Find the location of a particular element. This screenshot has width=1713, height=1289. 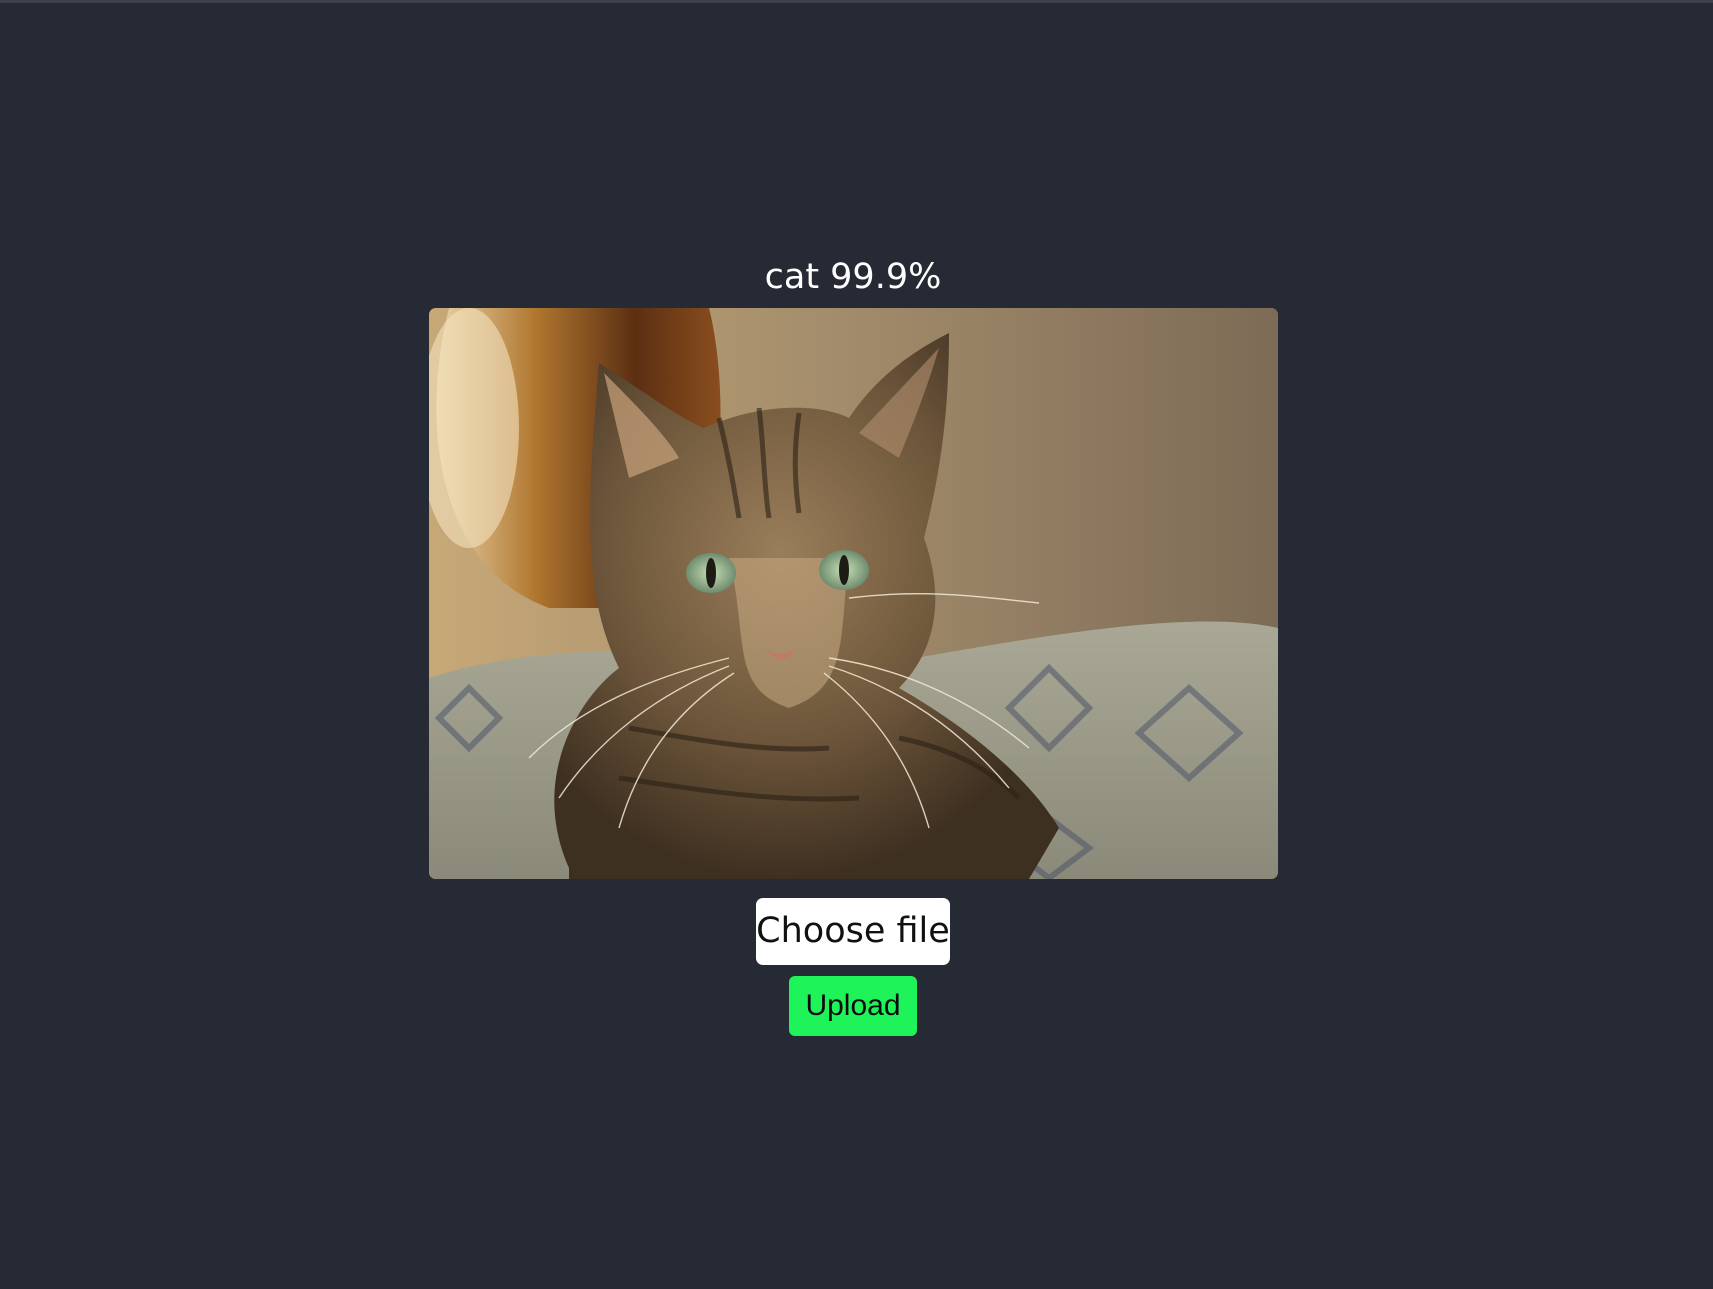

upload-button: Upload is located at coordinates (853, 1006).